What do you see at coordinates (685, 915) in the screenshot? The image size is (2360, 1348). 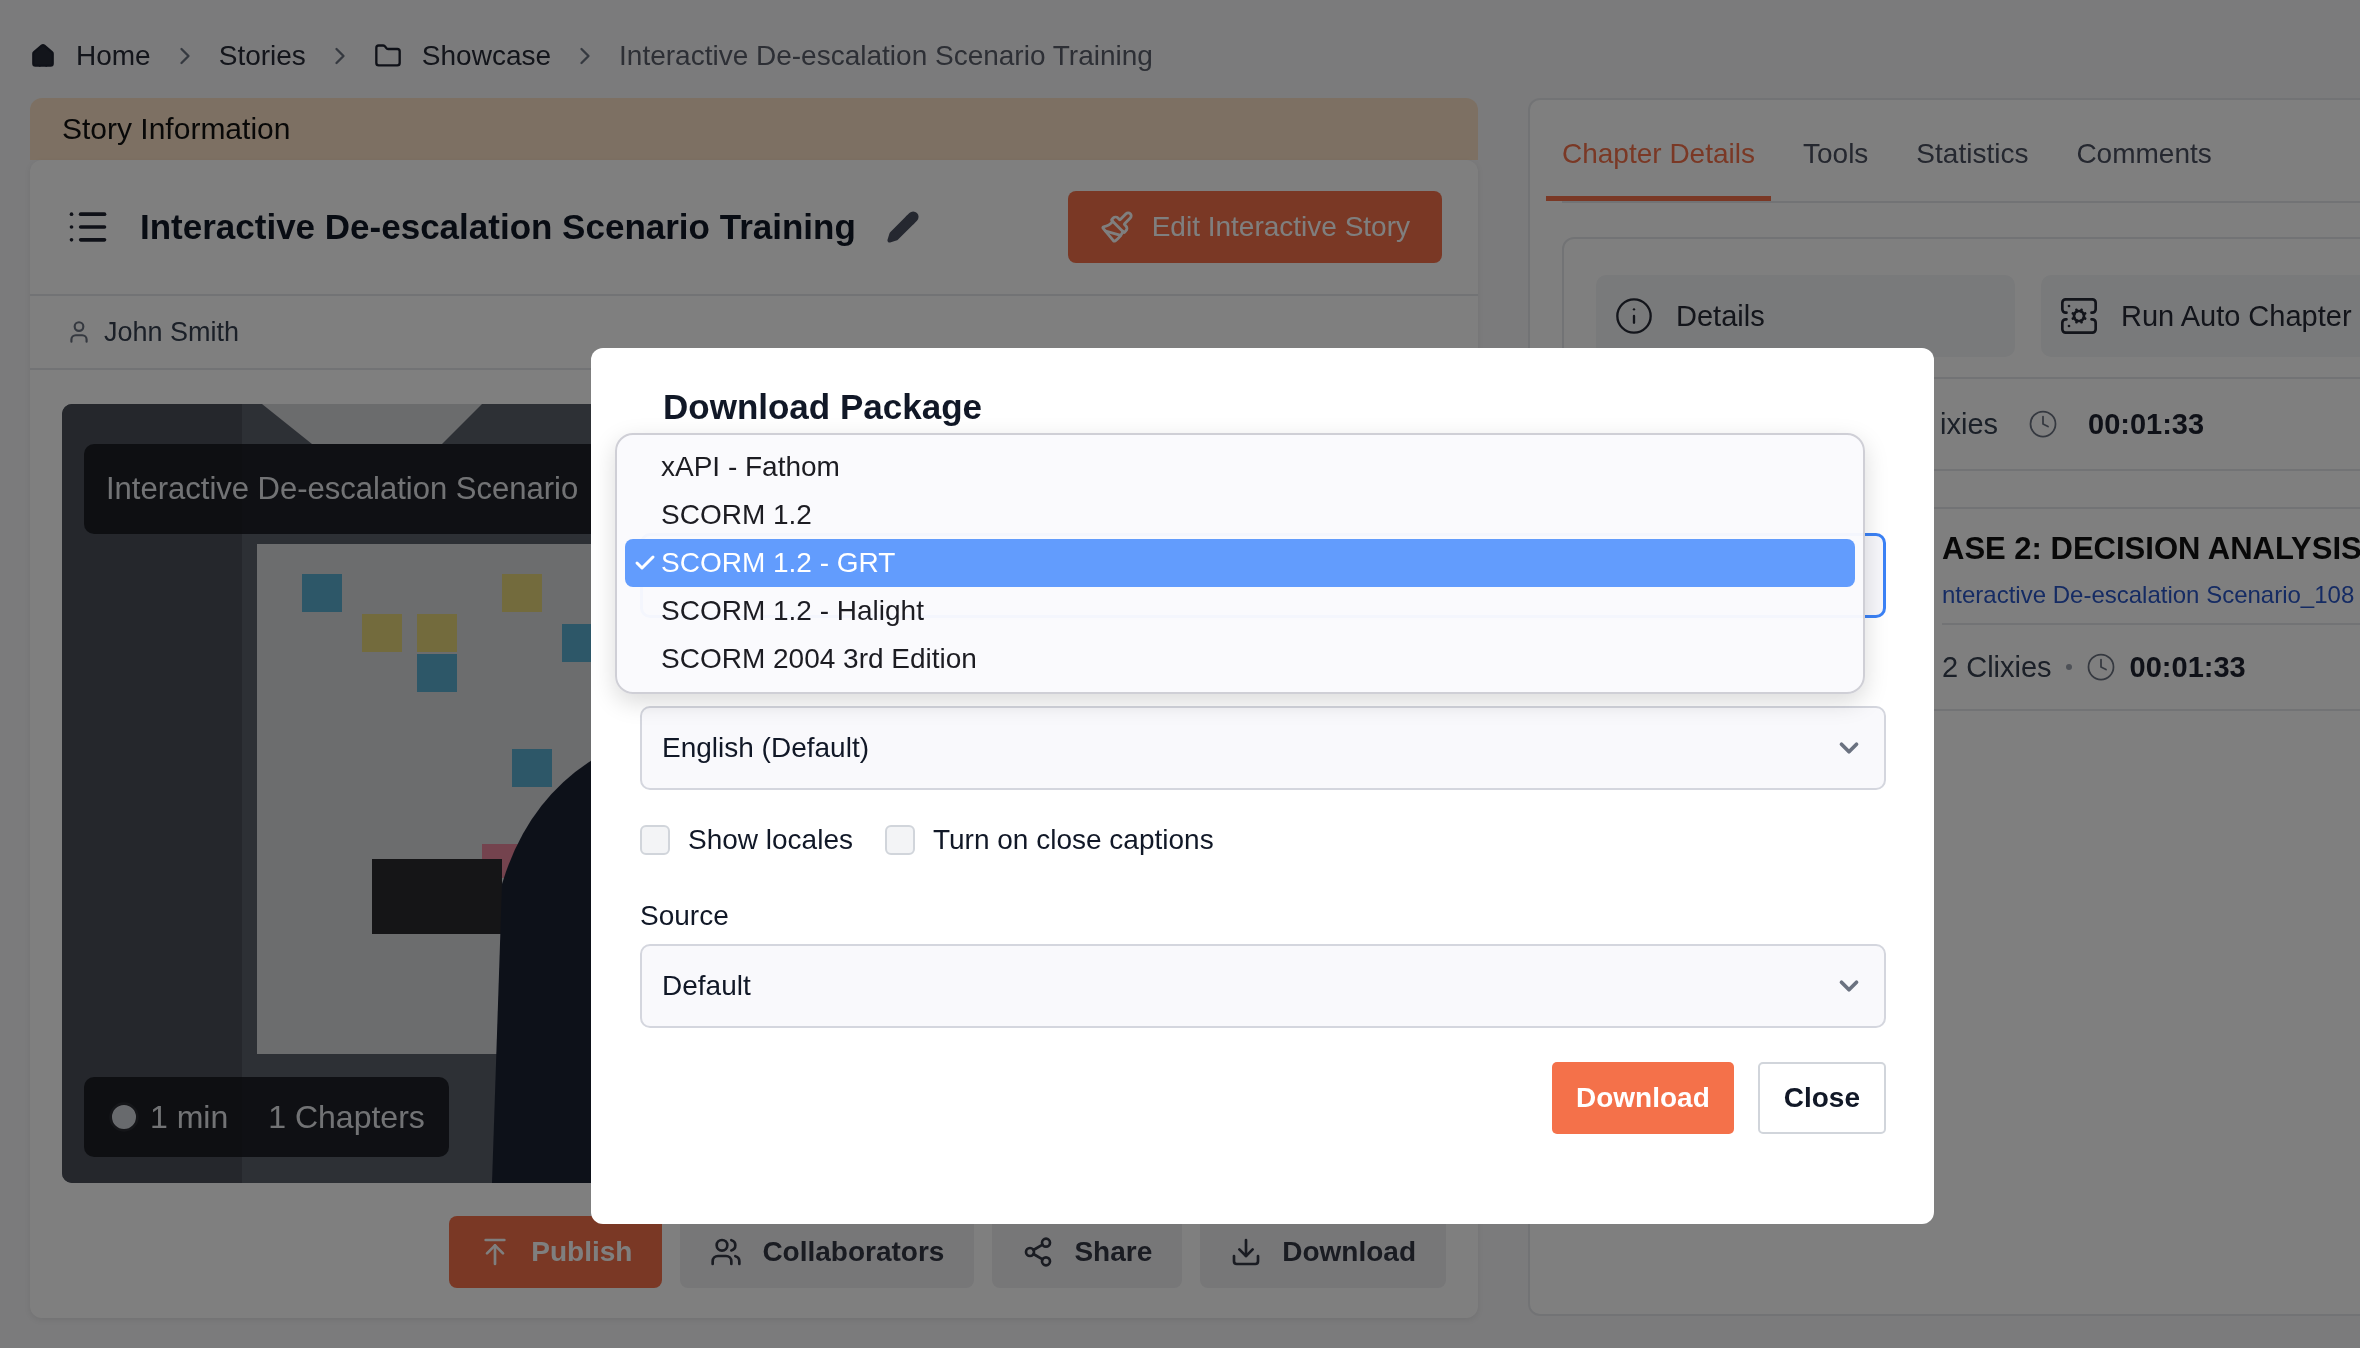 I see `field-label: Source` at bounding box center [685, 915].